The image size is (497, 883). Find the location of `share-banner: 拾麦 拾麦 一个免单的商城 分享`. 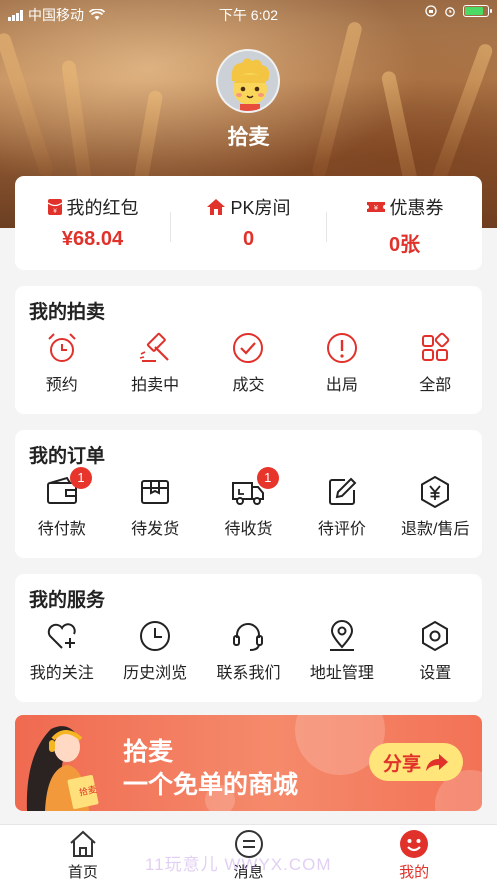

share-banner: 拾麦 拾麦 一个免单的商城 分享 is located at coordinates (248, 763).